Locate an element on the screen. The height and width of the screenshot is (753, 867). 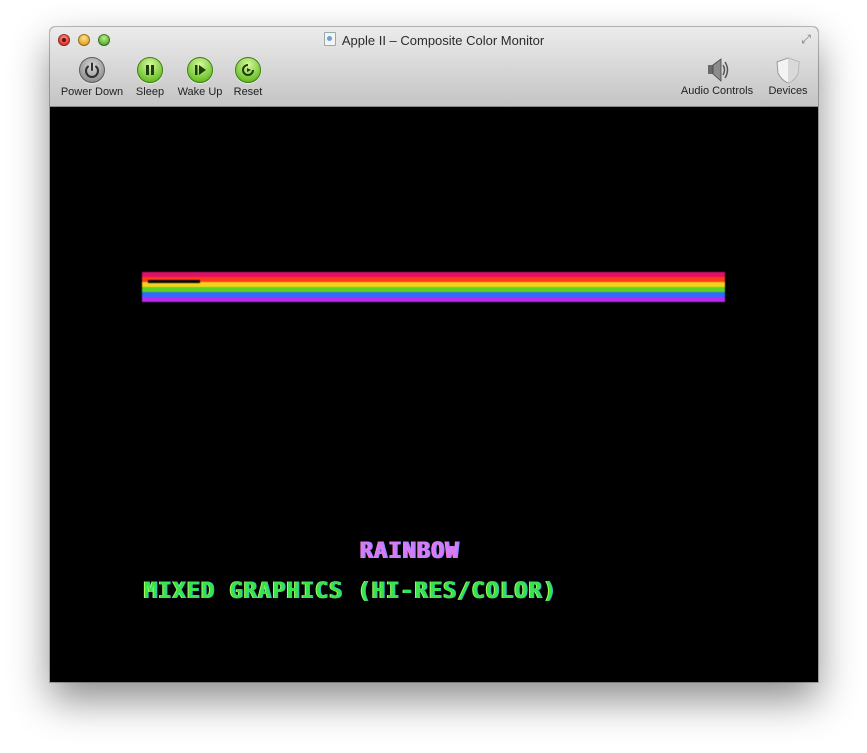
wake-up-button: Wake Up is located at coordinates (200, 77).